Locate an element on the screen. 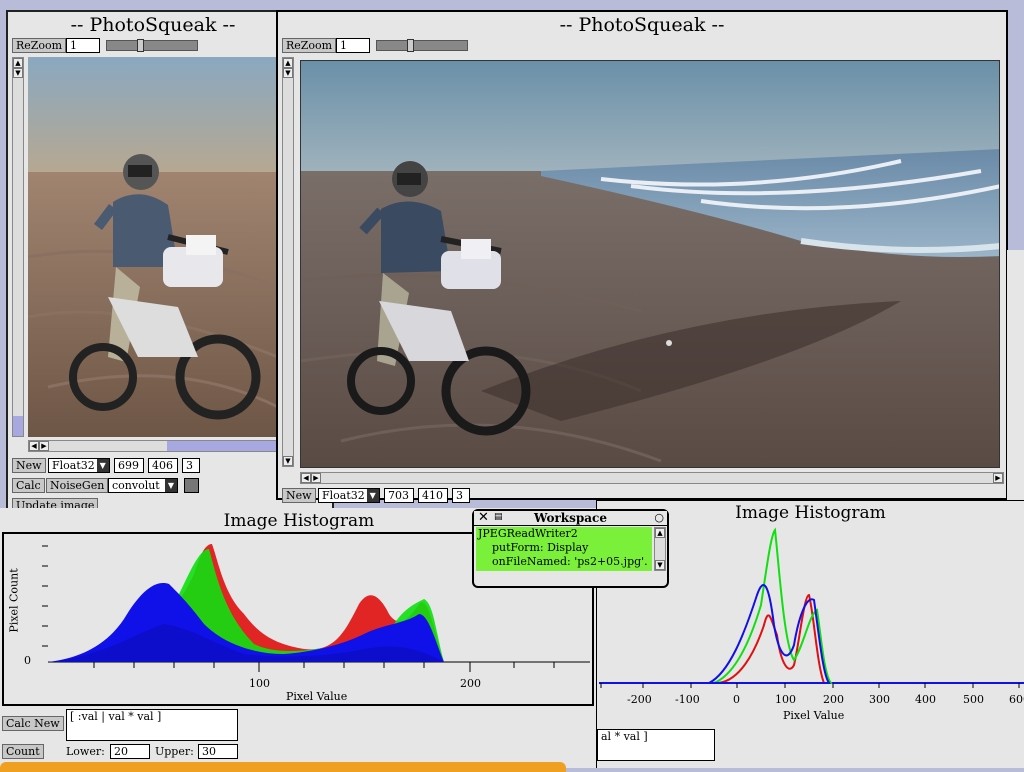  workspace-title: Workspace is located at coordinates (570, 518).